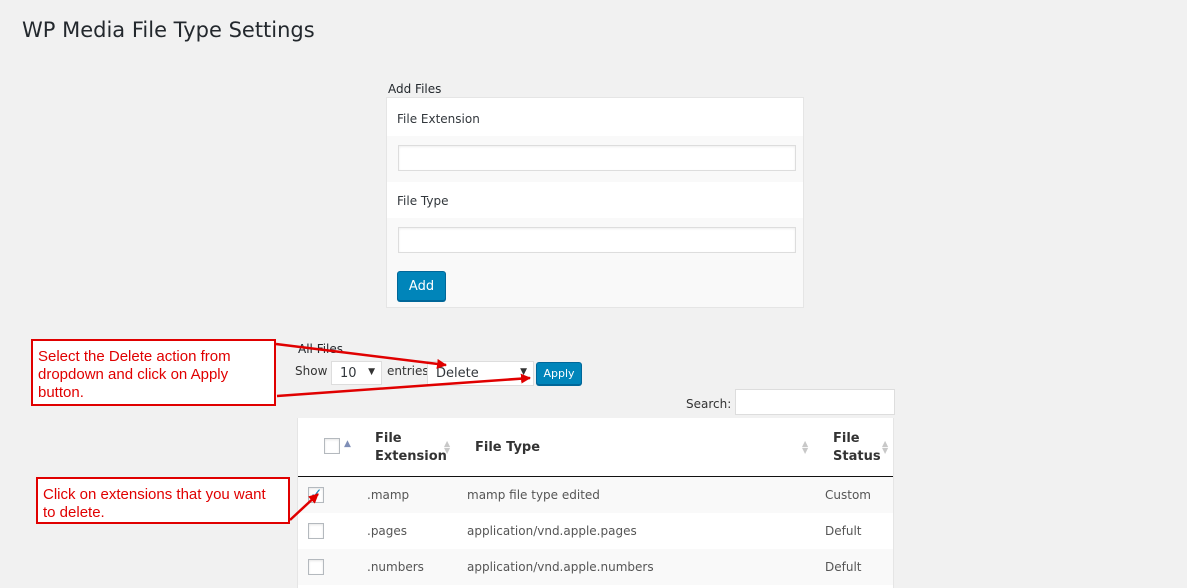 The image size is (1187, 588). I want to click on annotation-arrows, so click(403, 431).